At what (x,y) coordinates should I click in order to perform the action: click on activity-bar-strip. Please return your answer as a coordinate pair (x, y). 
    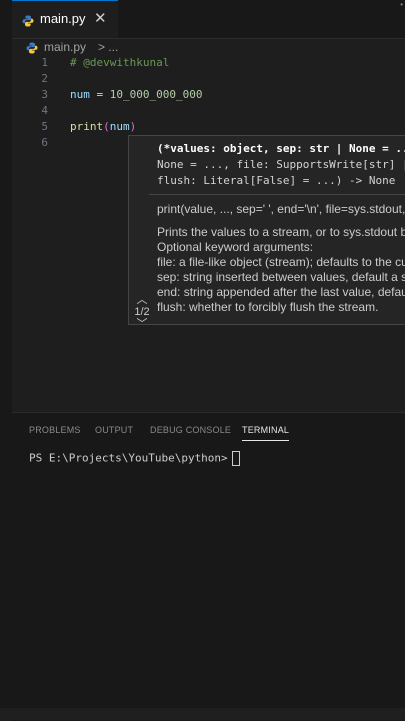
    Looking at the image, I should click on (6, 360).